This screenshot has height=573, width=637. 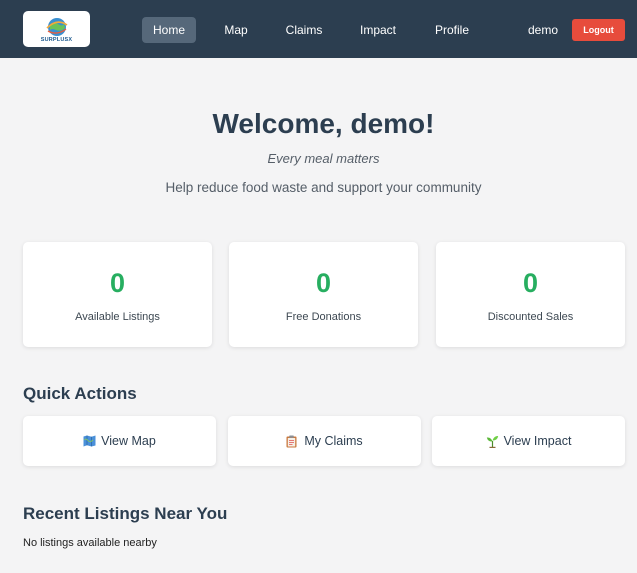 I want to click on view-map-button: View Map, so click(x=119, y=441).